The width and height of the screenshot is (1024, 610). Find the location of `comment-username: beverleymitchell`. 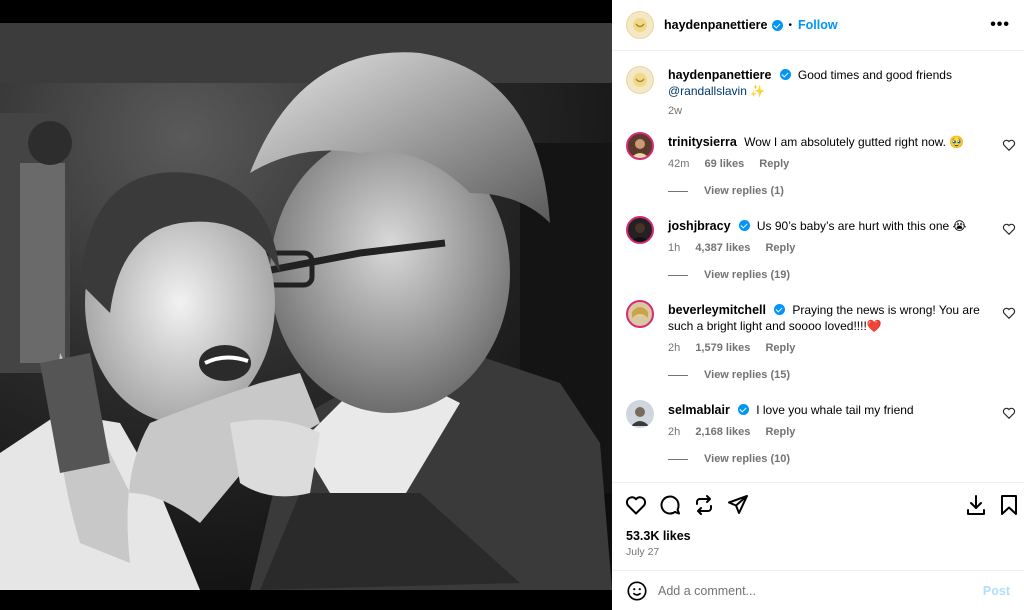

comment-username: beverleymitchell is located at coordinates (717, 310).